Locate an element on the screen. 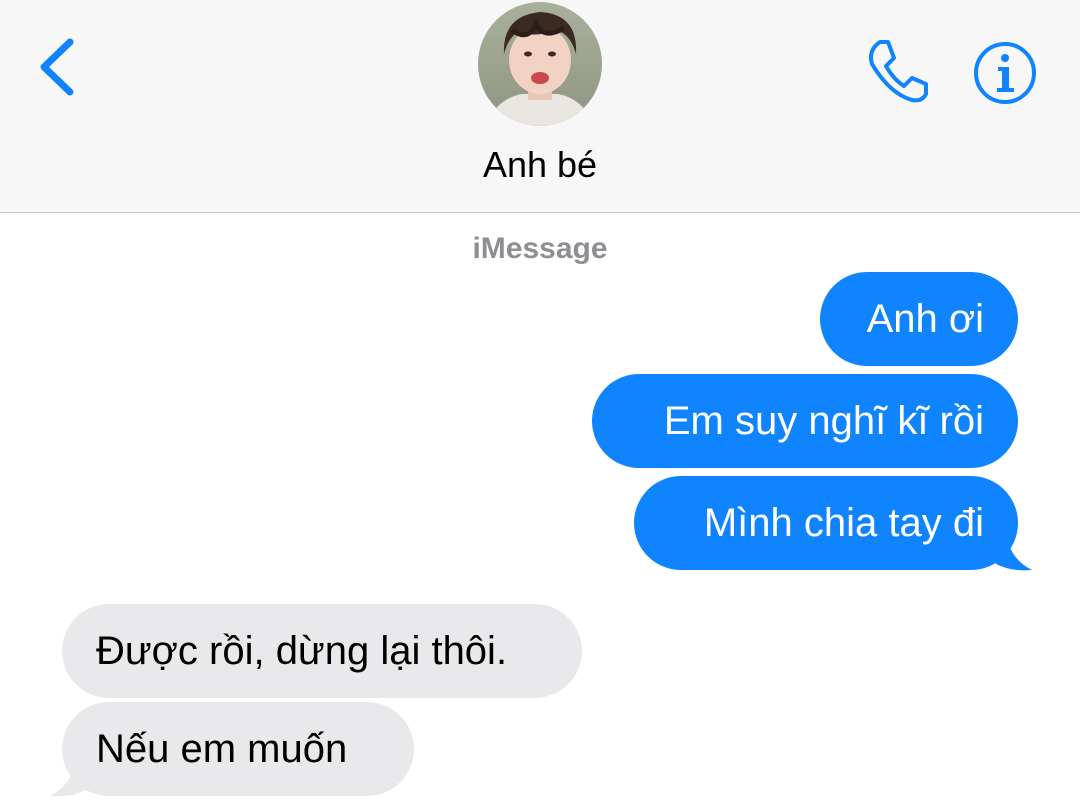 The width and height of the screenshot is (1080, 808). avatar is located at coordinates (540, 64).